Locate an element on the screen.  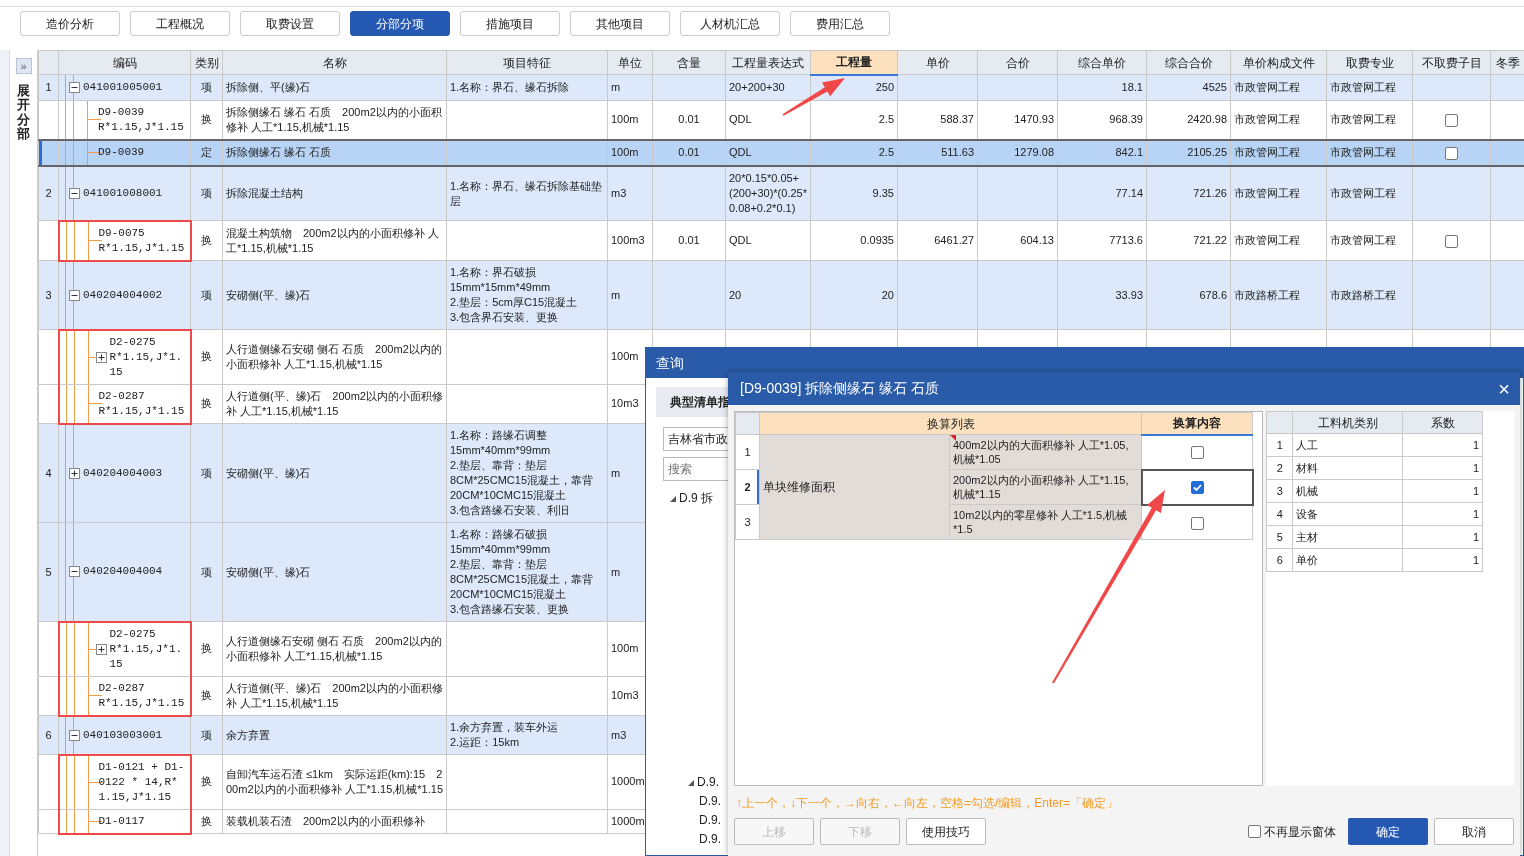
corner-cell is located at coordinates (1279, 422).